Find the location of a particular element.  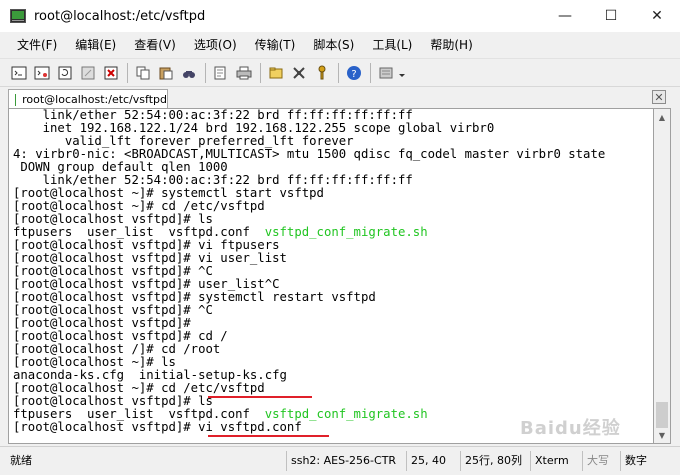

status-protocol: ssh2: AES-256-CTR is located at coordinates (345, 461).